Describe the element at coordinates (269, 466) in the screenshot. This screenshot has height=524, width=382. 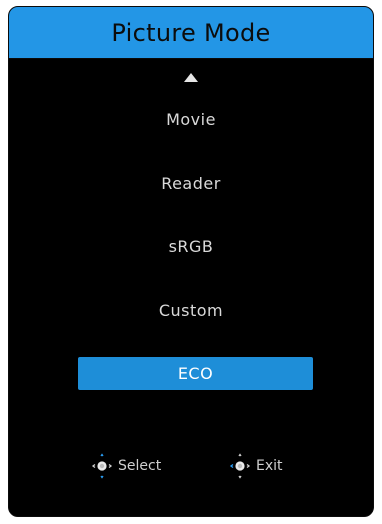
I see `exit-hint-label: Exit` at that location.